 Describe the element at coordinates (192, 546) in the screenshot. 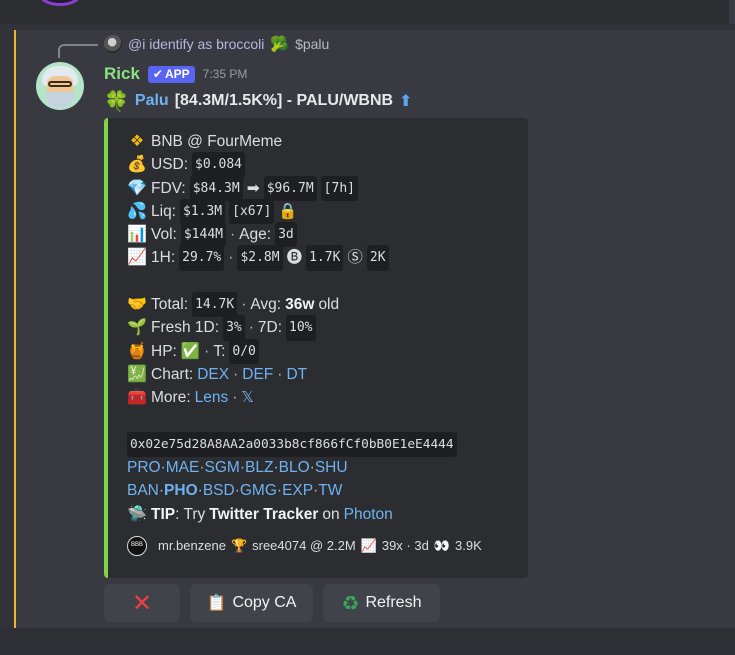

I see `footer-user: mr.benzene` at that location.